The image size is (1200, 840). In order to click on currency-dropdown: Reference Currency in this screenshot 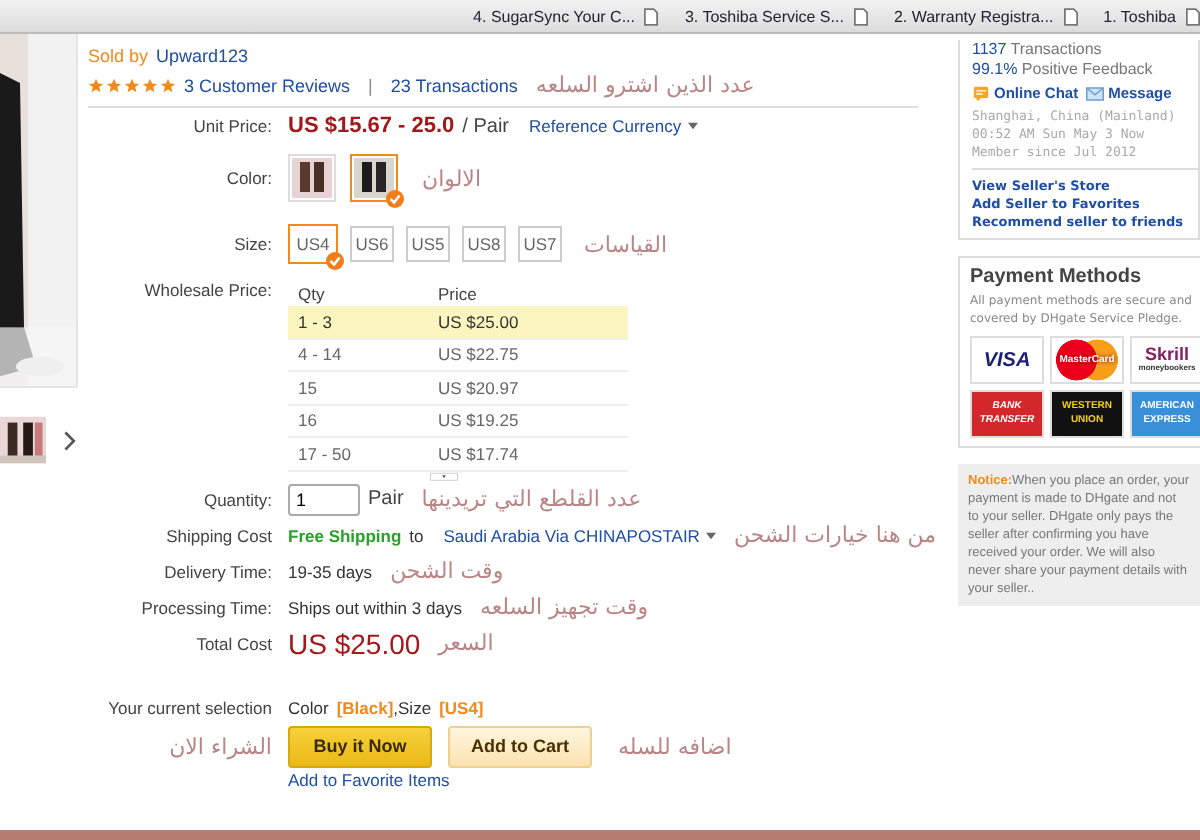, I will do `click(613, 126)`.